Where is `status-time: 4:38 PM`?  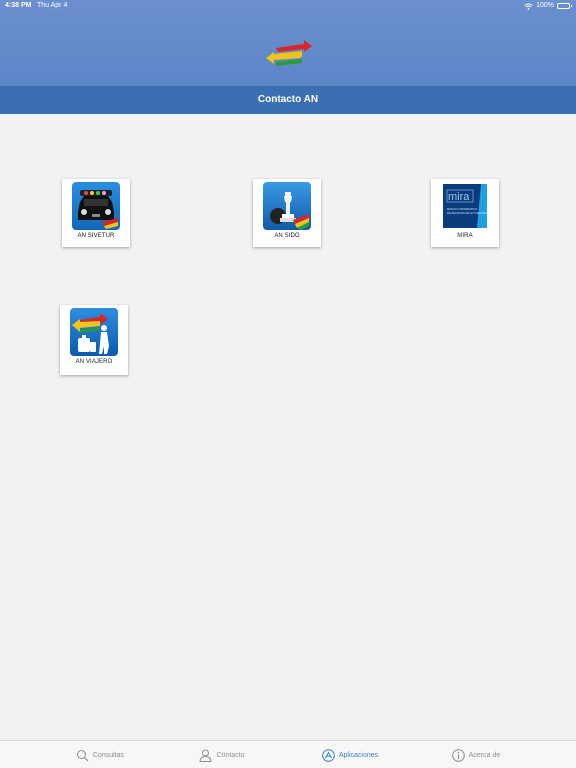 status-time: 4:38 PM is located at coordinates (18, 5).